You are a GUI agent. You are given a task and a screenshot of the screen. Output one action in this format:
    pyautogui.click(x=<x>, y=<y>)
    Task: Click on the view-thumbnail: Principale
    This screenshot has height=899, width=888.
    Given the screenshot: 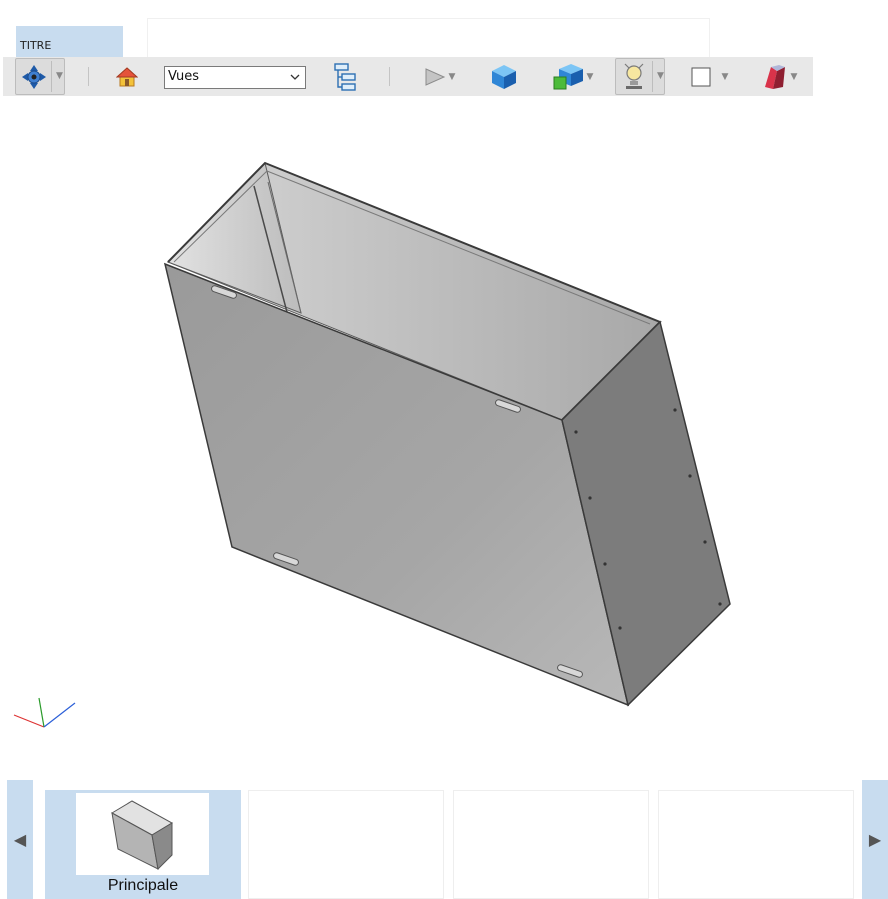 What is the action you would take?
    pyautogui.click(x=143, y=844)
    